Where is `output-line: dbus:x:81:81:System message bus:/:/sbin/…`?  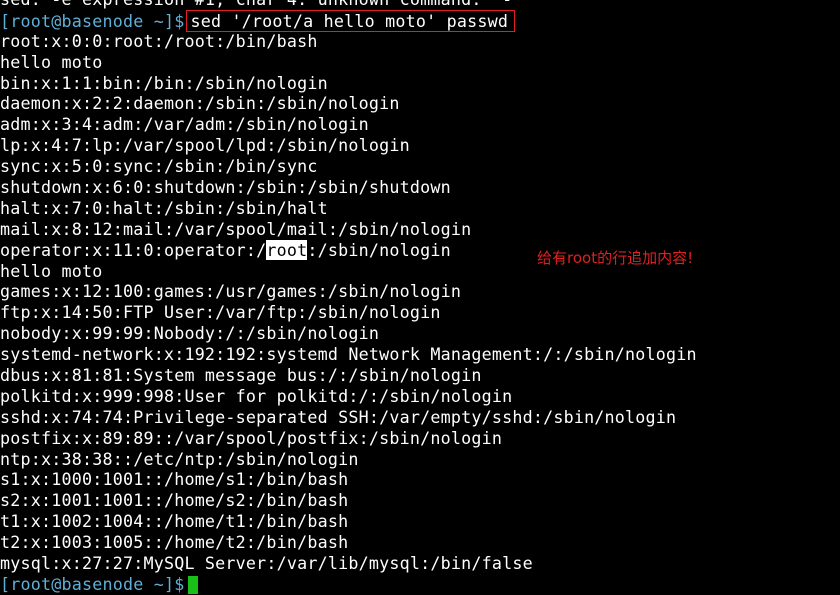 output-line: dbus:x:81:81:System message bus:/:/sbin/… is located at coordinates (241, 375).